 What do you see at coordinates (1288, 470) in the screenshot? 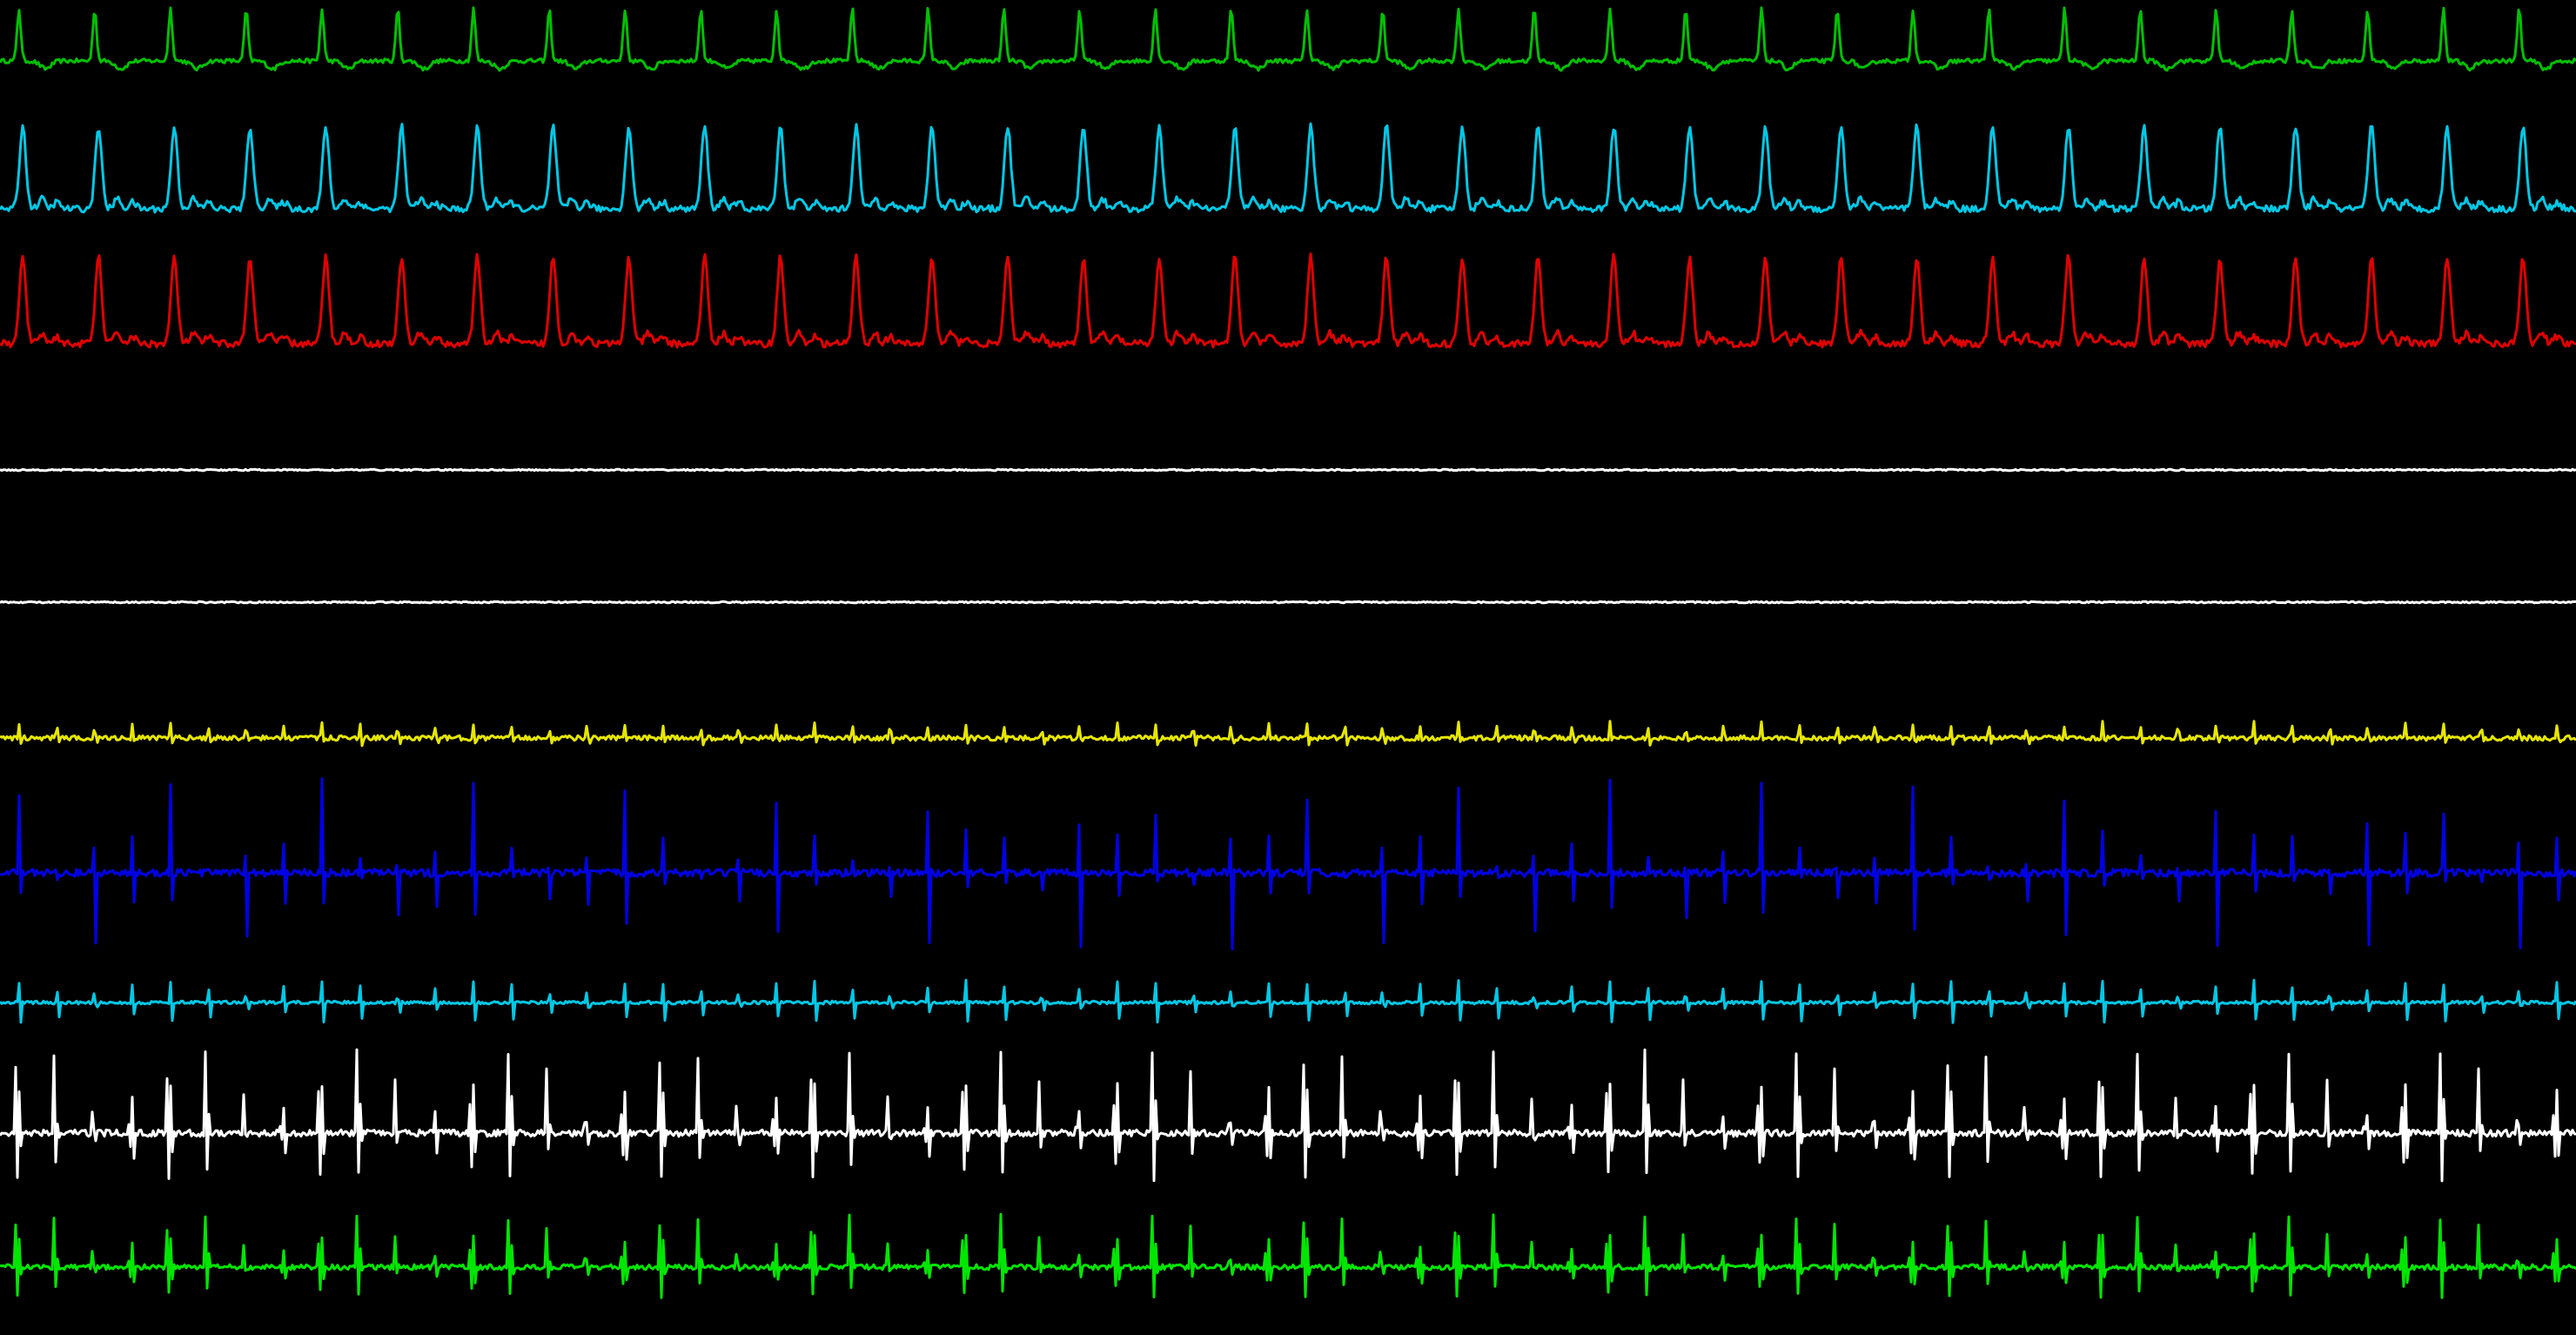
I see `waveform-ch4` at bounding box center [1288, 470].